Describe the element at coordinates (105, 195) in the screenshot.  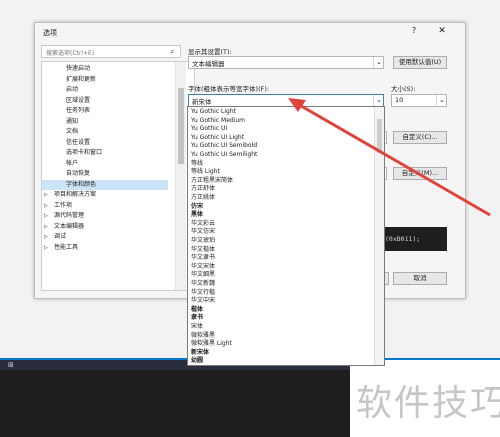
I see `tree-item: ▷ 项目和解决方案` at that location.